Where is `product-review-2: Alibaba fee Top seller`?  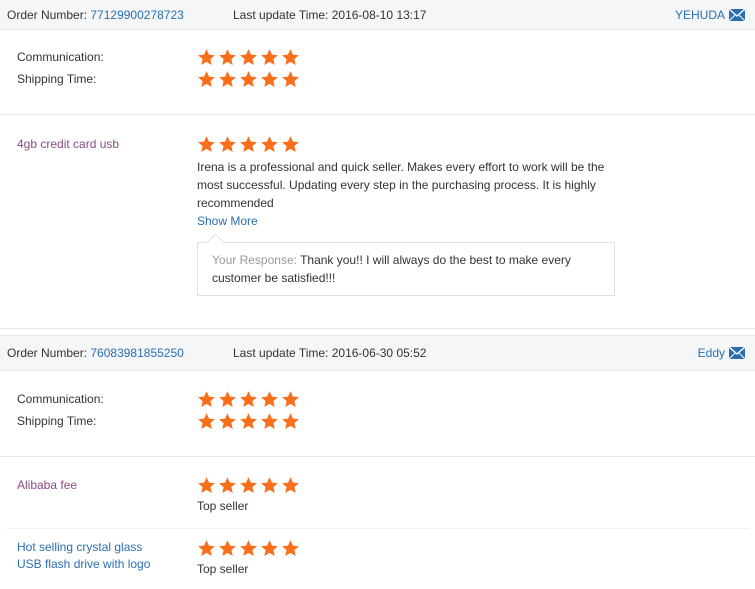 product-review-2: Alibaba fee Top seller is located at coordinates (377, 493).